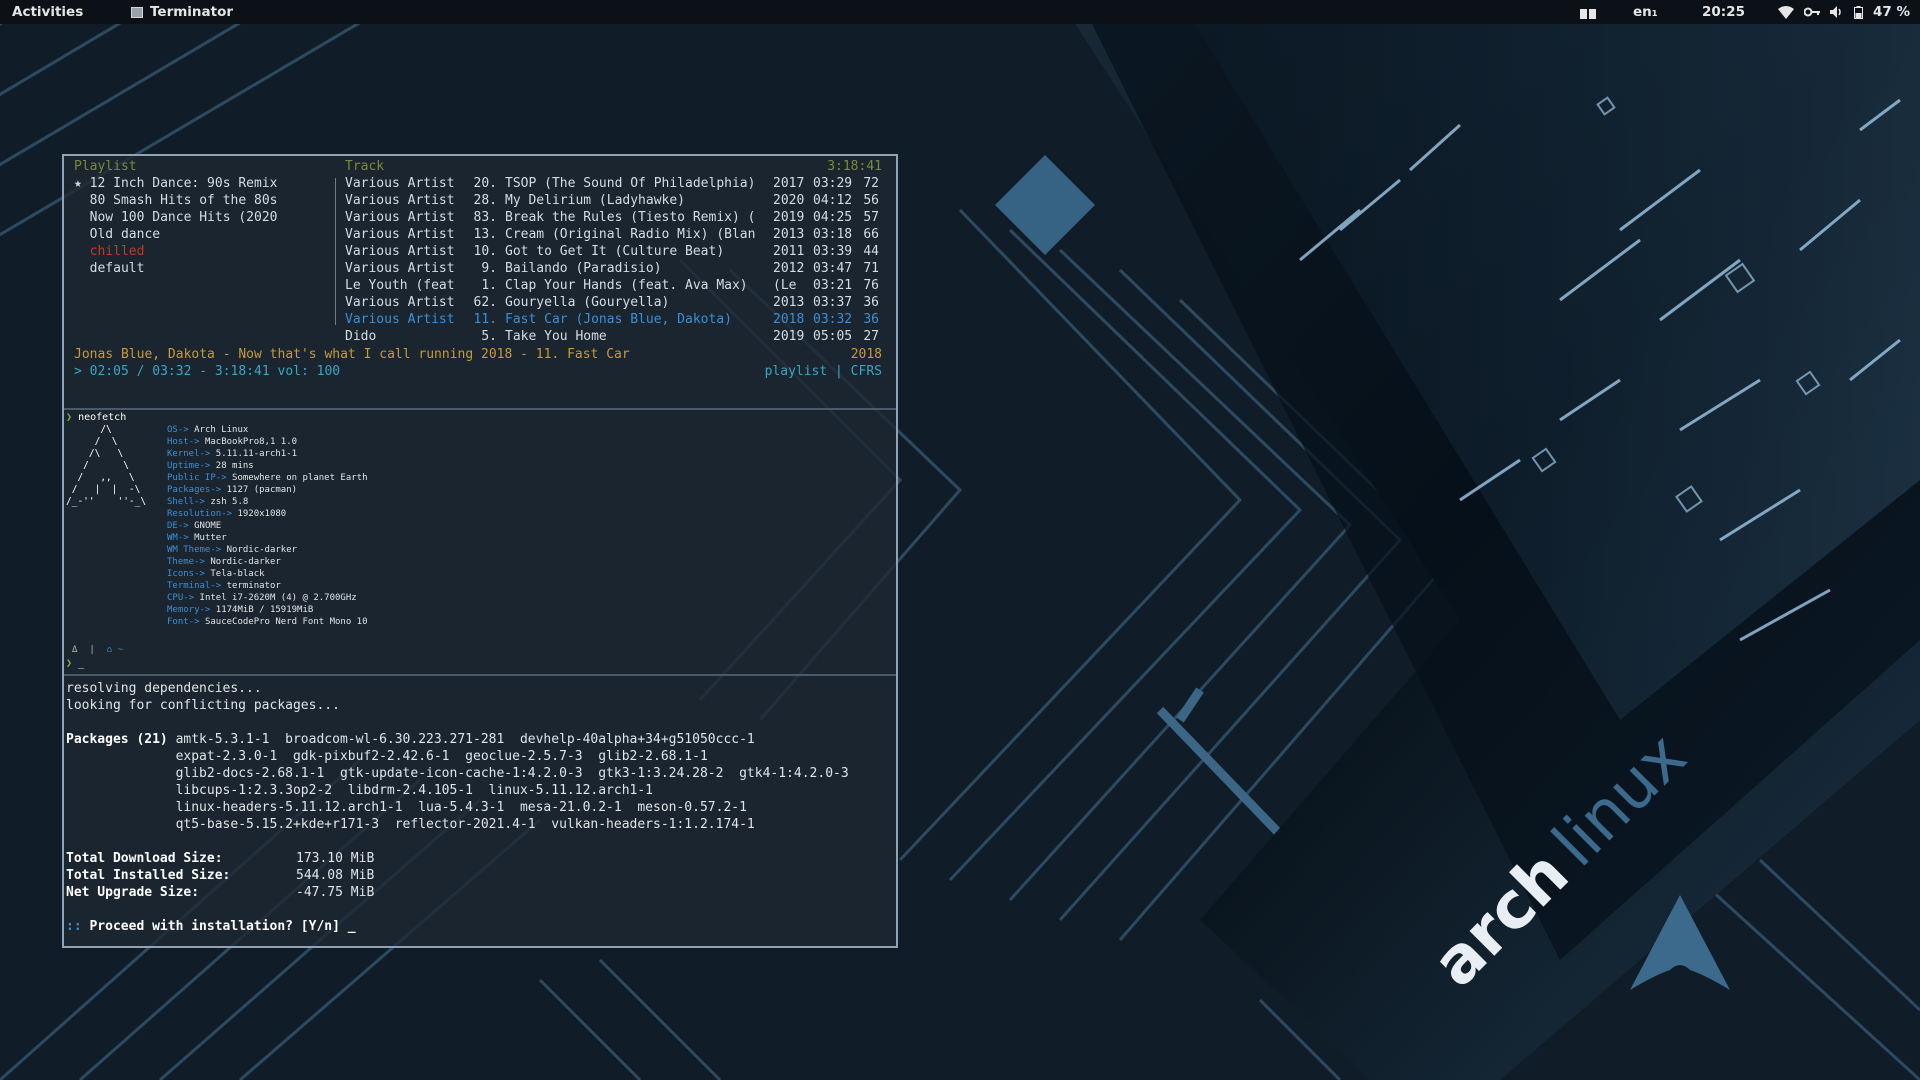  What do you see at coordinates (335, 892) in the screenshot?
I see `size-value: -47.75 MiB` at bounding box center [335, 892].